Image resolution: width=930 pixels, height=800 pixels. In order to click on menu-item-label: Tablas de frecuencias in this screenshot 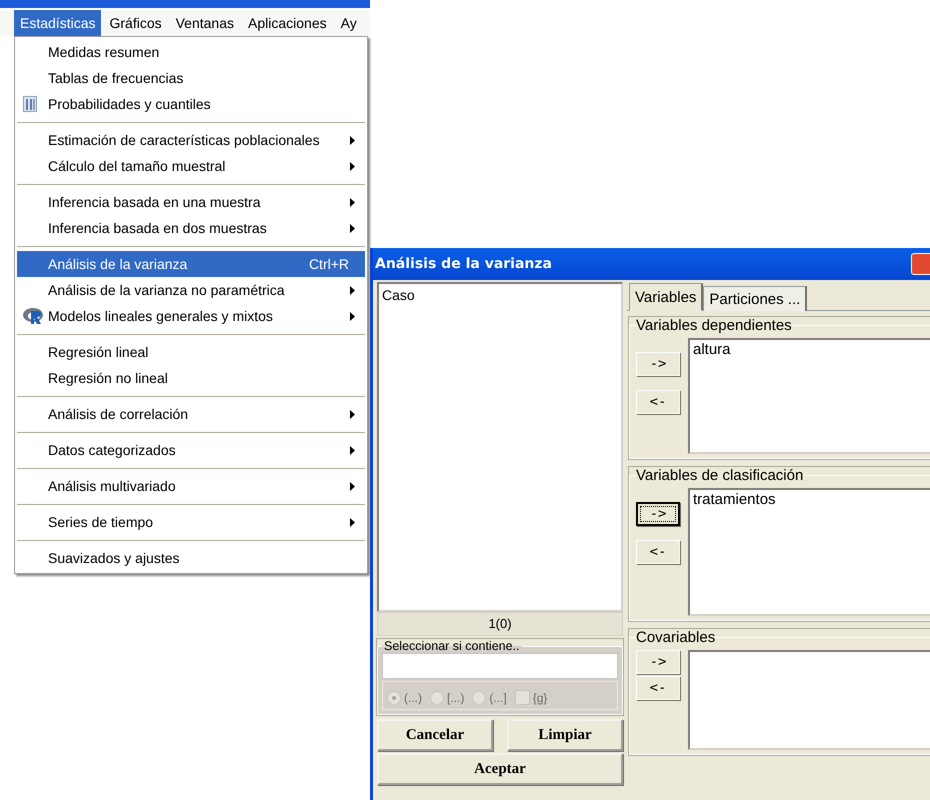, I will do `click(116, 78)`.